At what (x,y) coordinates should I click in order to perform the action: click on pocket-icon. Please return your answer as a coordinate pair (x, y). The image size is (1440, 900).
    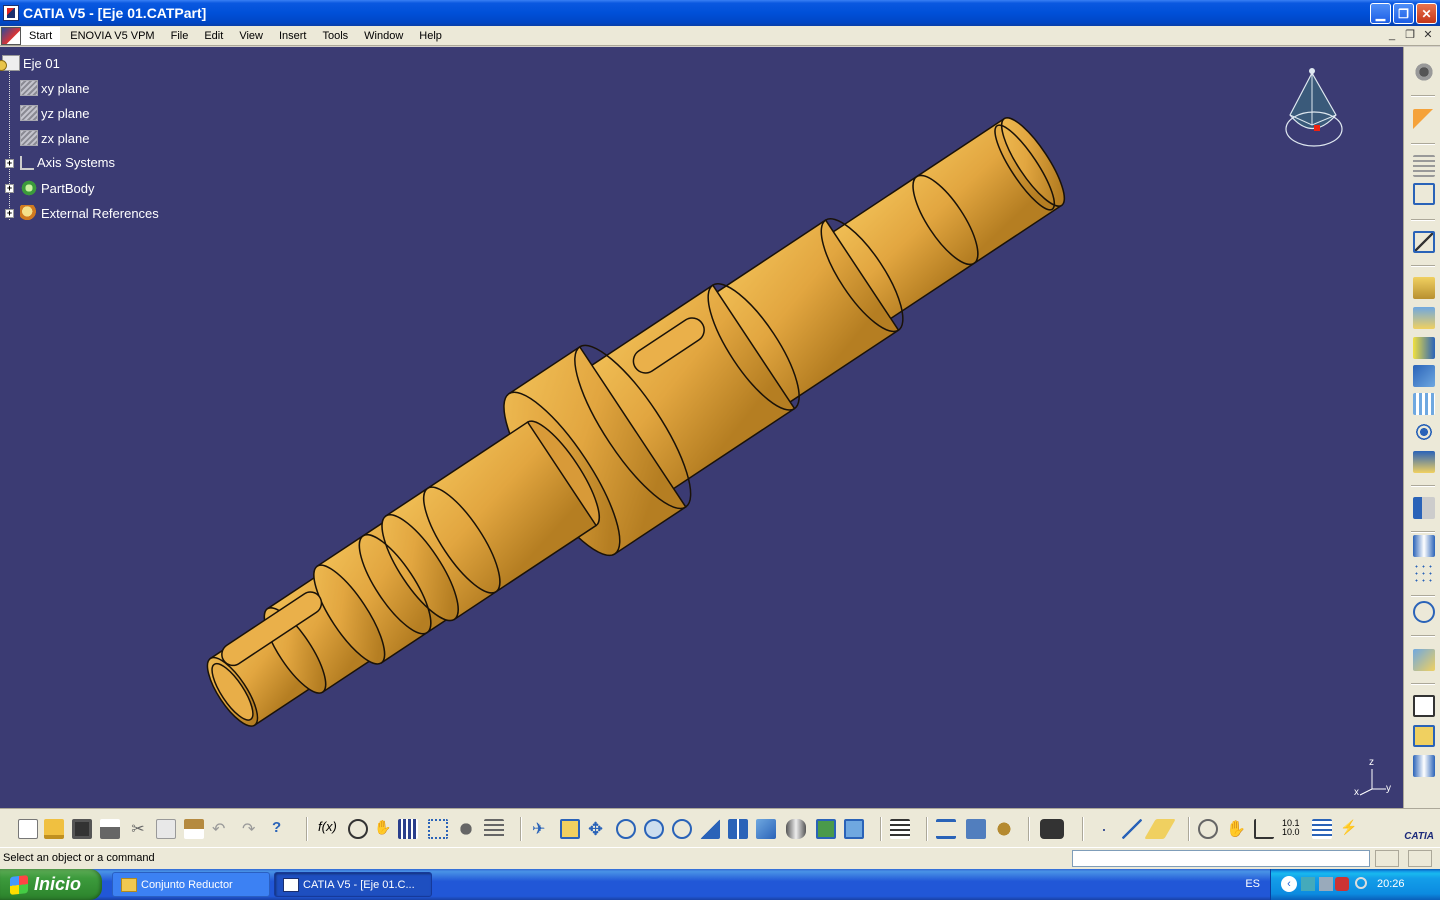
    Looking at the image, I should click on (1424, 318).